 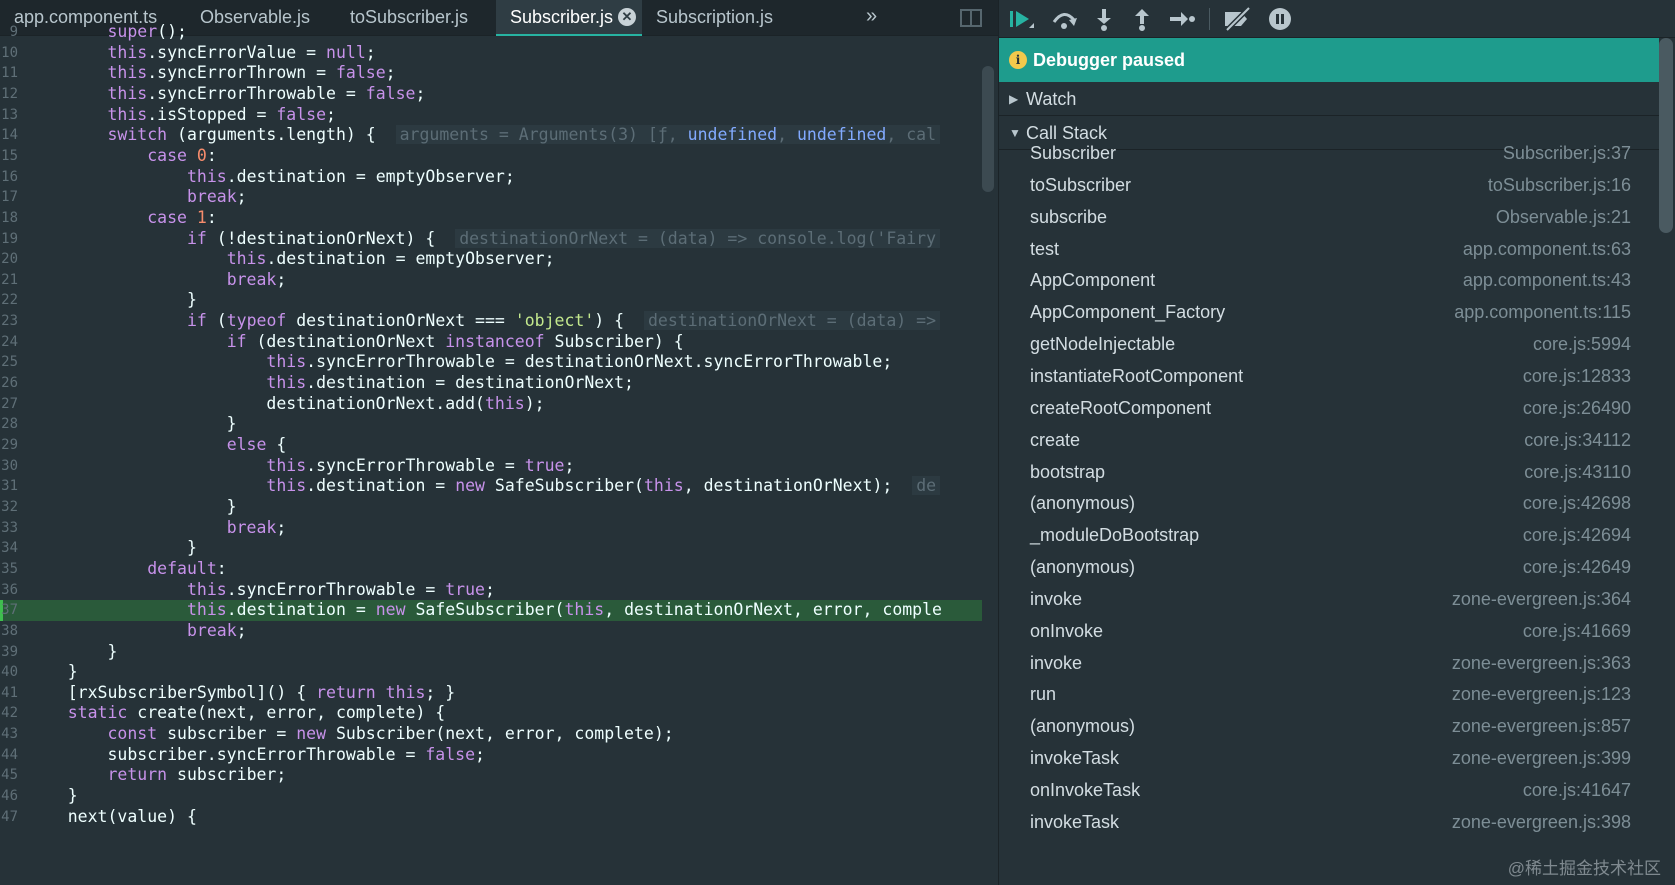 I want to click on callstack-frame: getNodeInjectable core.js:5994, so click(x=1329, y=344).